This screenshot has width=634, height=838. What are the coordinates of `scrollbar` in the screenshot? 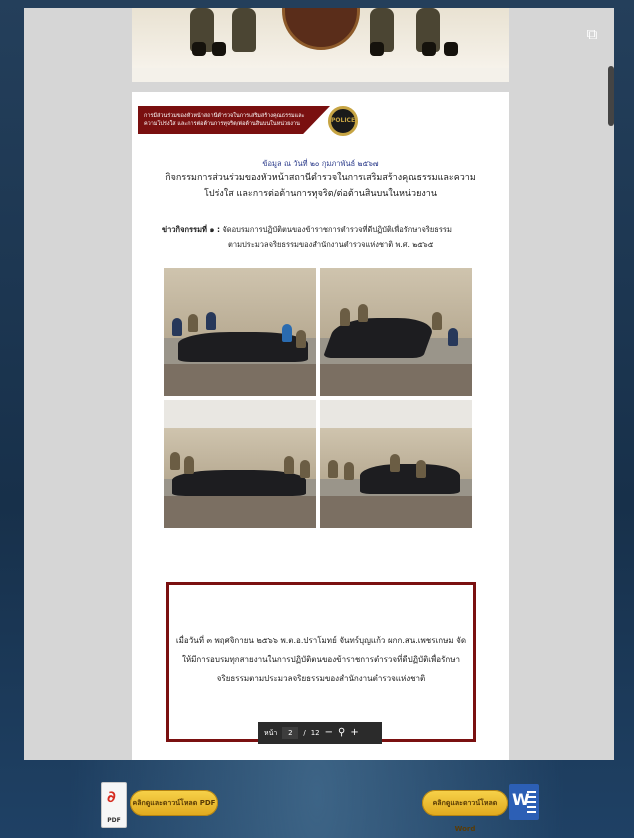 It's located at (611, 96).